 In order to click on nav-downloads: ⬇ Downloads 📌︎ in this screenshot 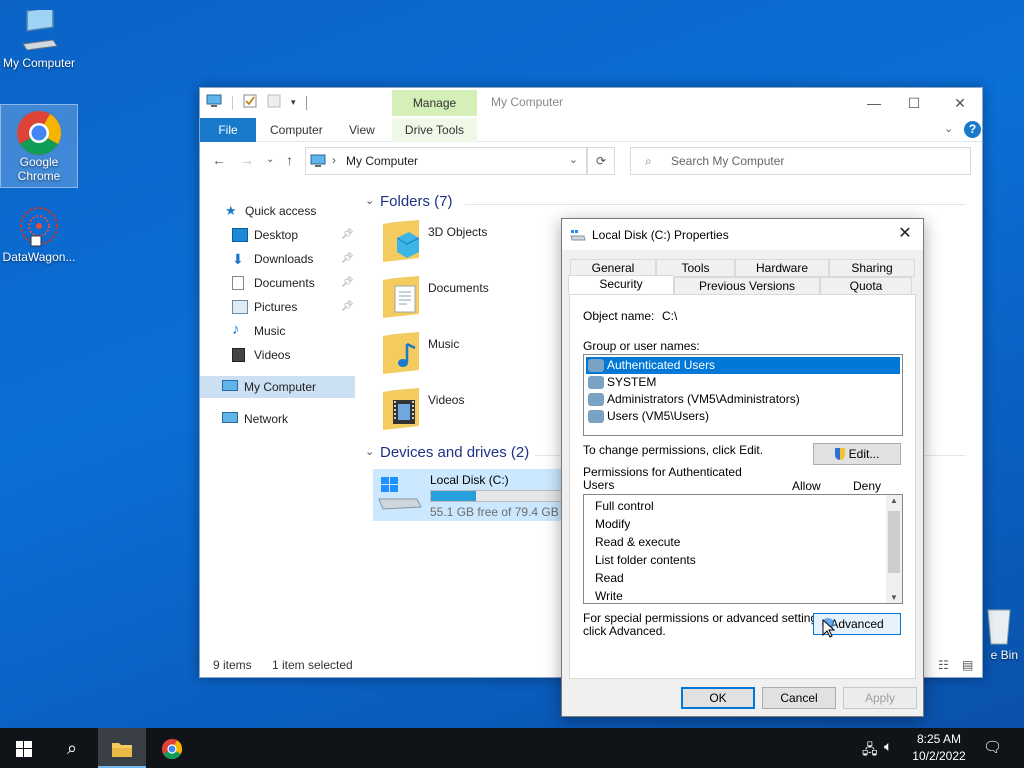, I will do `click(294, 259)`.